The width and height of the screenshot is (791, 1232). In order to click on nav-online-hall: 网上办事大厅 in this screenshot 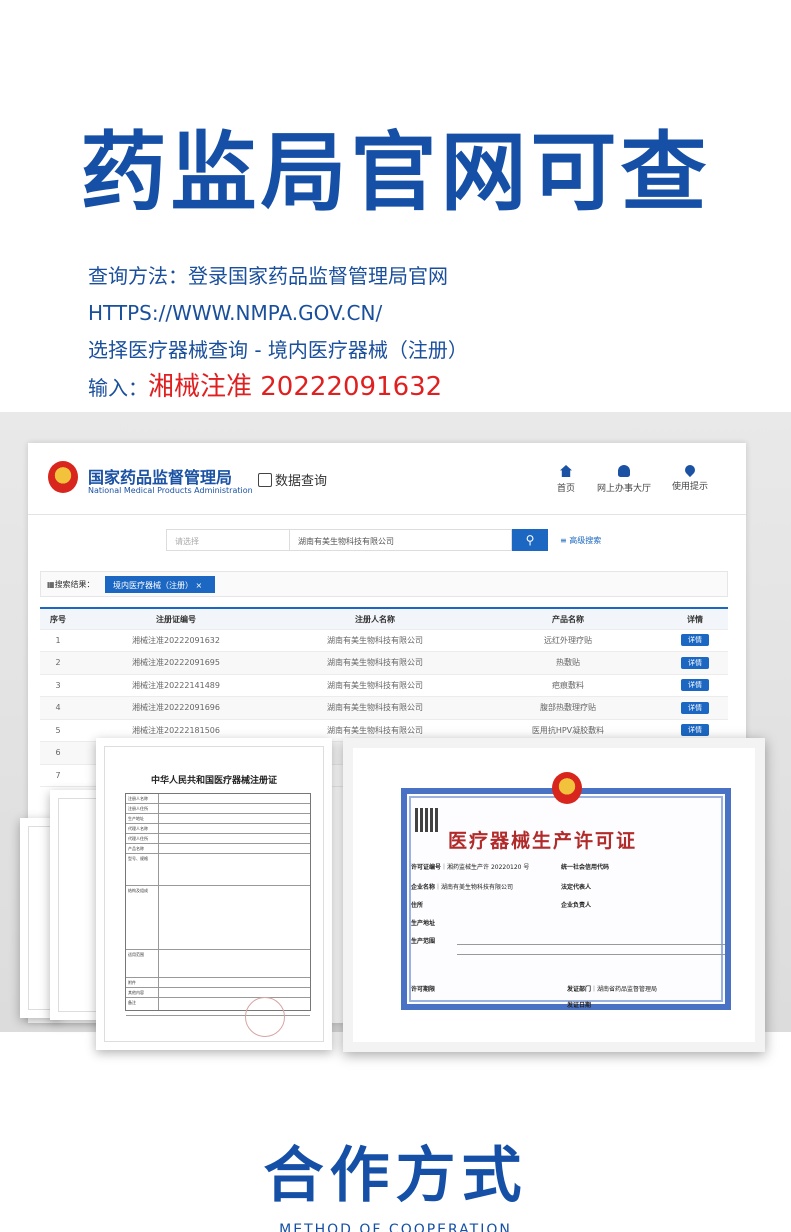, I will do `click(624, 479)`.